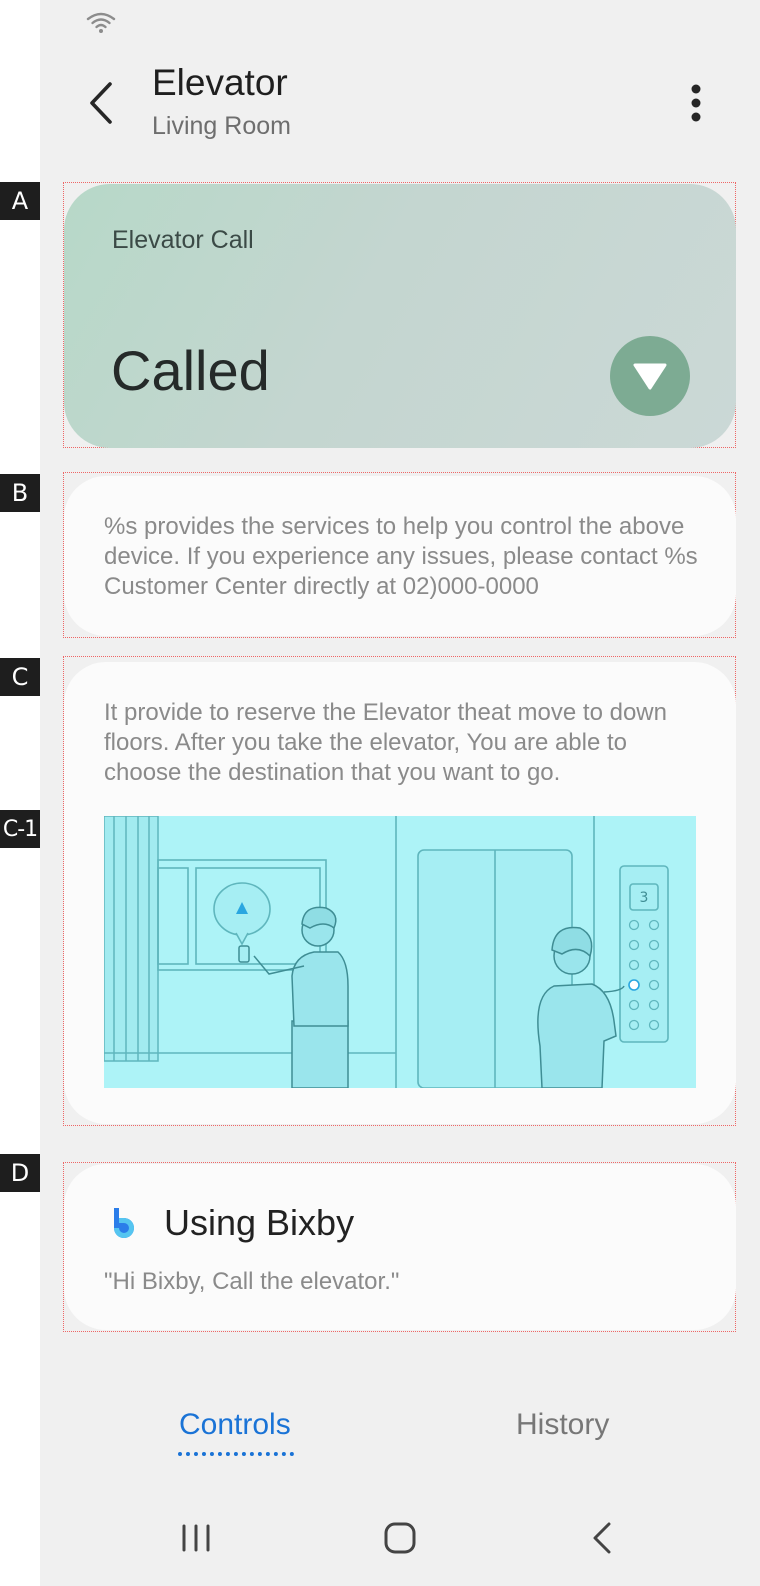  I want to click on elevator-call-label: Elevator Call, so click(183, 240).